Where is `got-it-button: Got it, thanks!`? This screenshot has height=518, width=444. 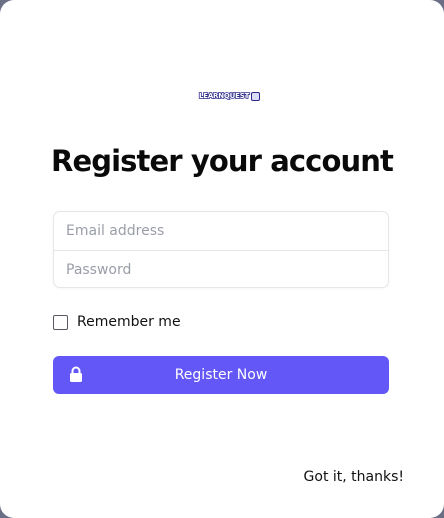 got-it-button: Got it, thanks! is located at coordinates (354, 477).